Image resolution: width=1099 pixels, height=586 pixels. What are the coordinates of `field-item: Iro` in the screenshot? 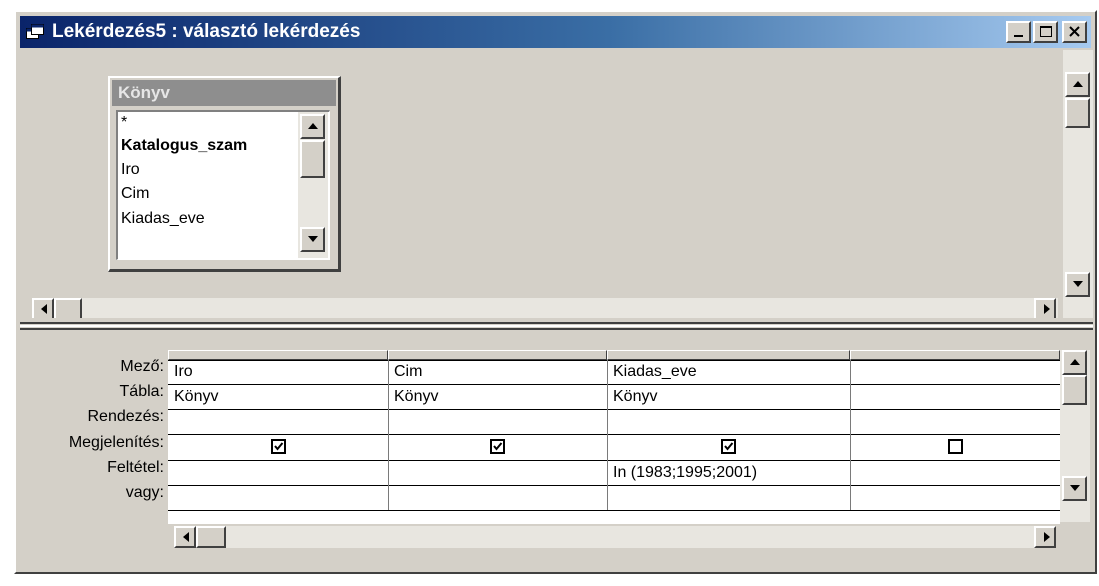 It's located at (130, 170).